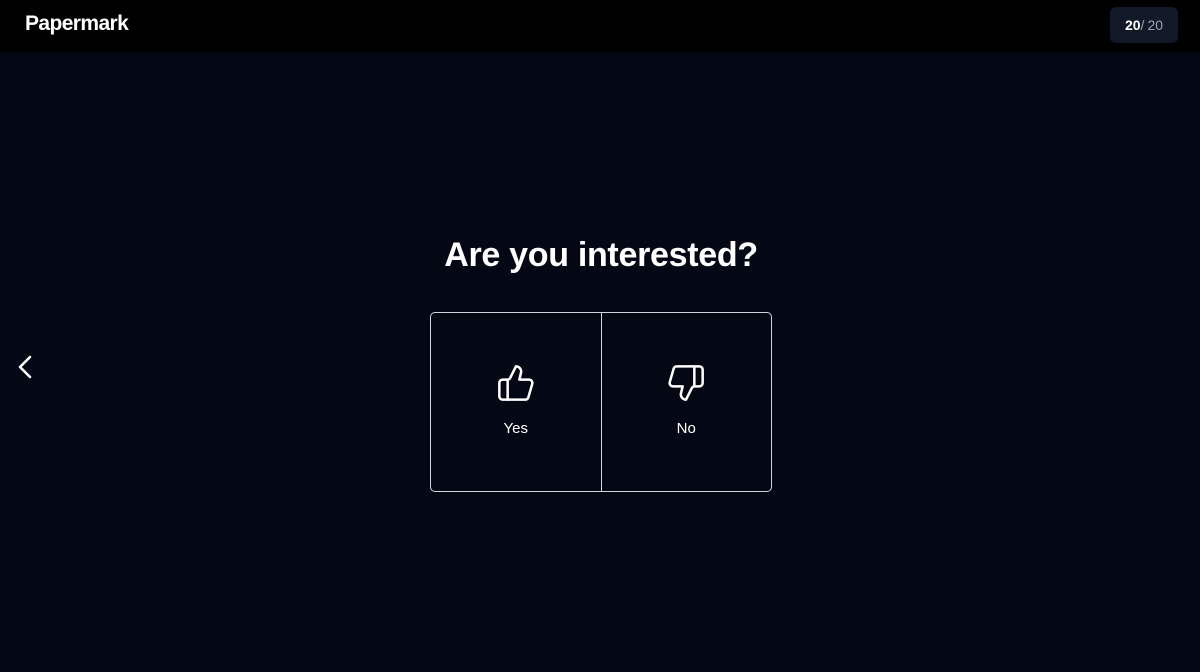  What do you see at coordinates (515, 383) in the screenshot?
I see `thumbs-up-icon` at bounding box center [515, 383].